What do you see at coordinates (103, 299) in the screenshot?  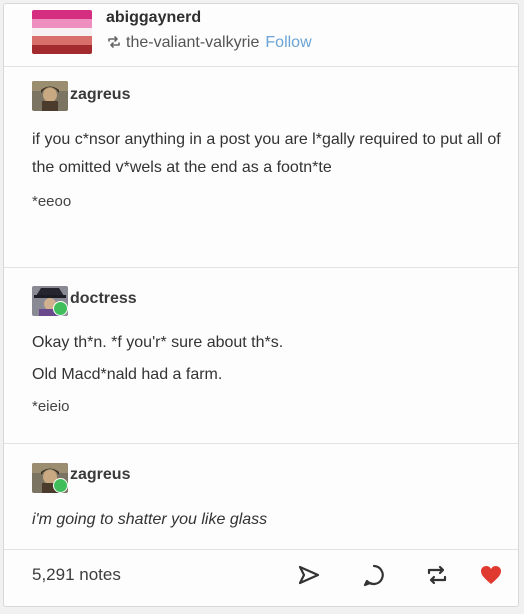 I see `post-username: doctress` at bounding box center [103, 299].